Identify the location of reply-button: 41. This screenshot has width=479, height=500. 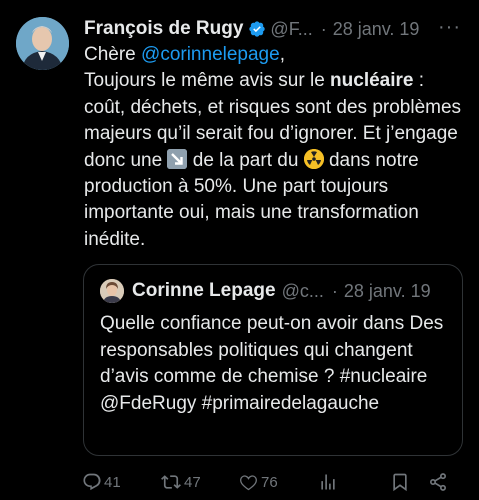
(121, 482).